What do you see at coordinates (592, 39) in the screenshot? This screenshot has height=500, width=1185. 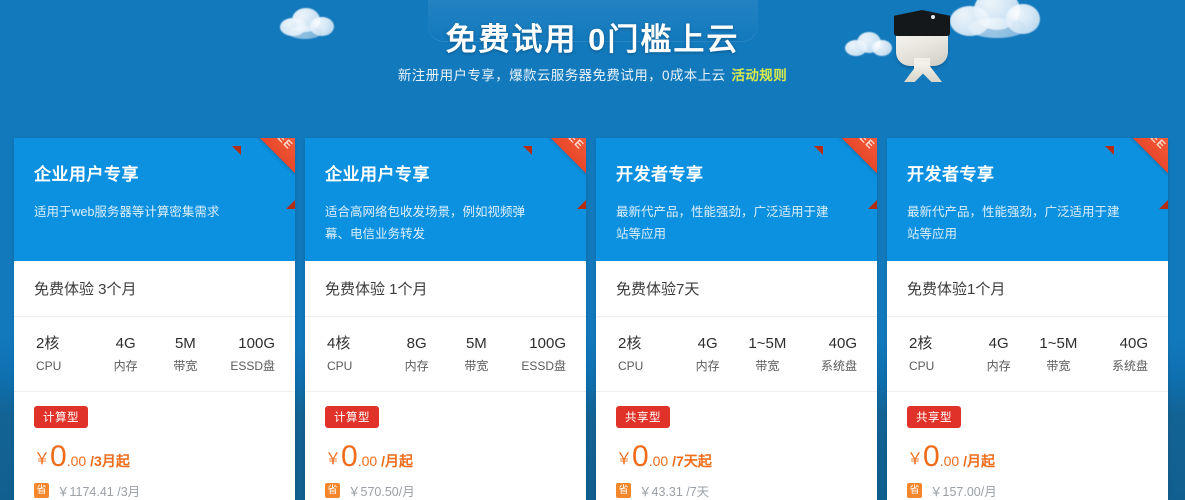 I see `page-title: 免费试用 0门槛上云` at bounding box center [592, 39].